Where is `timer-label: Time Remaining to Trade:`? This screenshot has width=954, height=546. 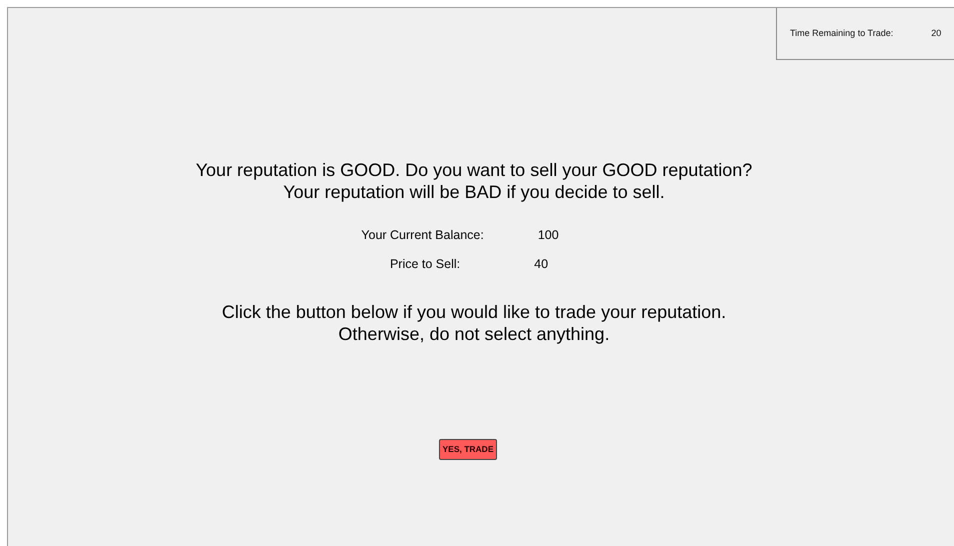 timer-label: Time Remaining to Trade: is located at coordinates (842, 33).